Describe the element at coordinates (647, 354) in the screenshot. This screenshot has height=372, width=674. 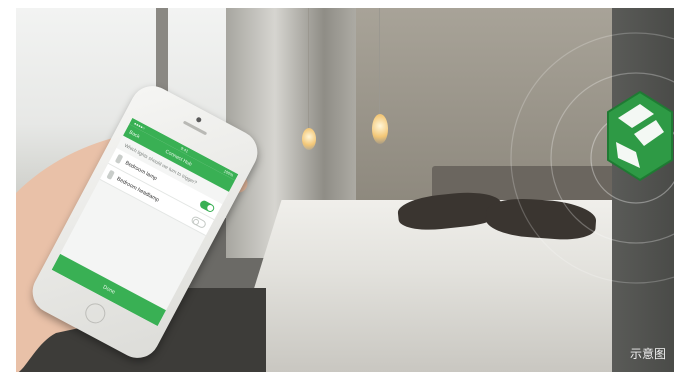
I see `caption: 示意图` at that location.